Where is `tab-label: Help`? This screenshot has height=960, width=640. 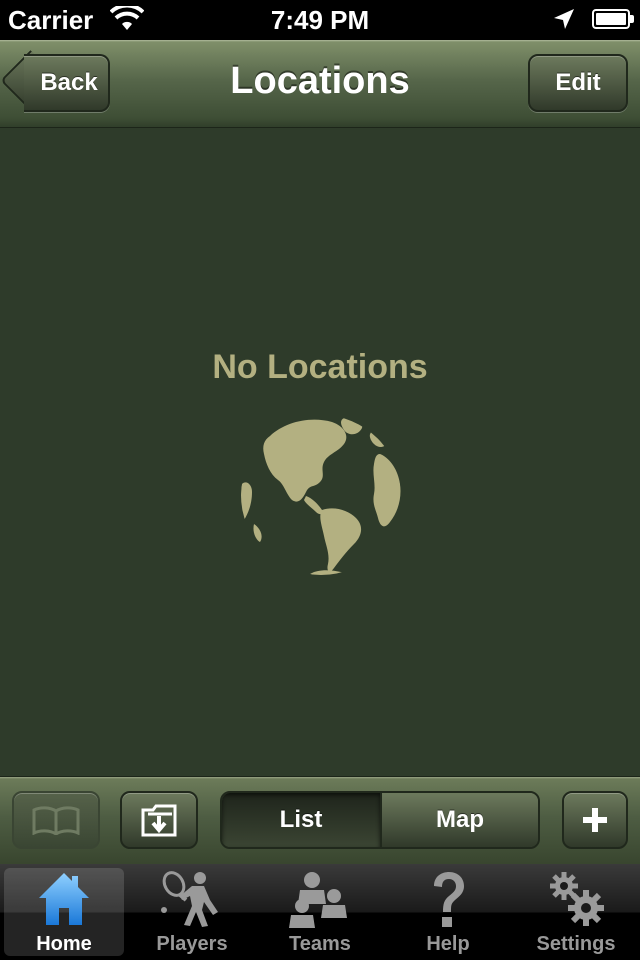
tab-label: Help is located at coordinates (448, 944).